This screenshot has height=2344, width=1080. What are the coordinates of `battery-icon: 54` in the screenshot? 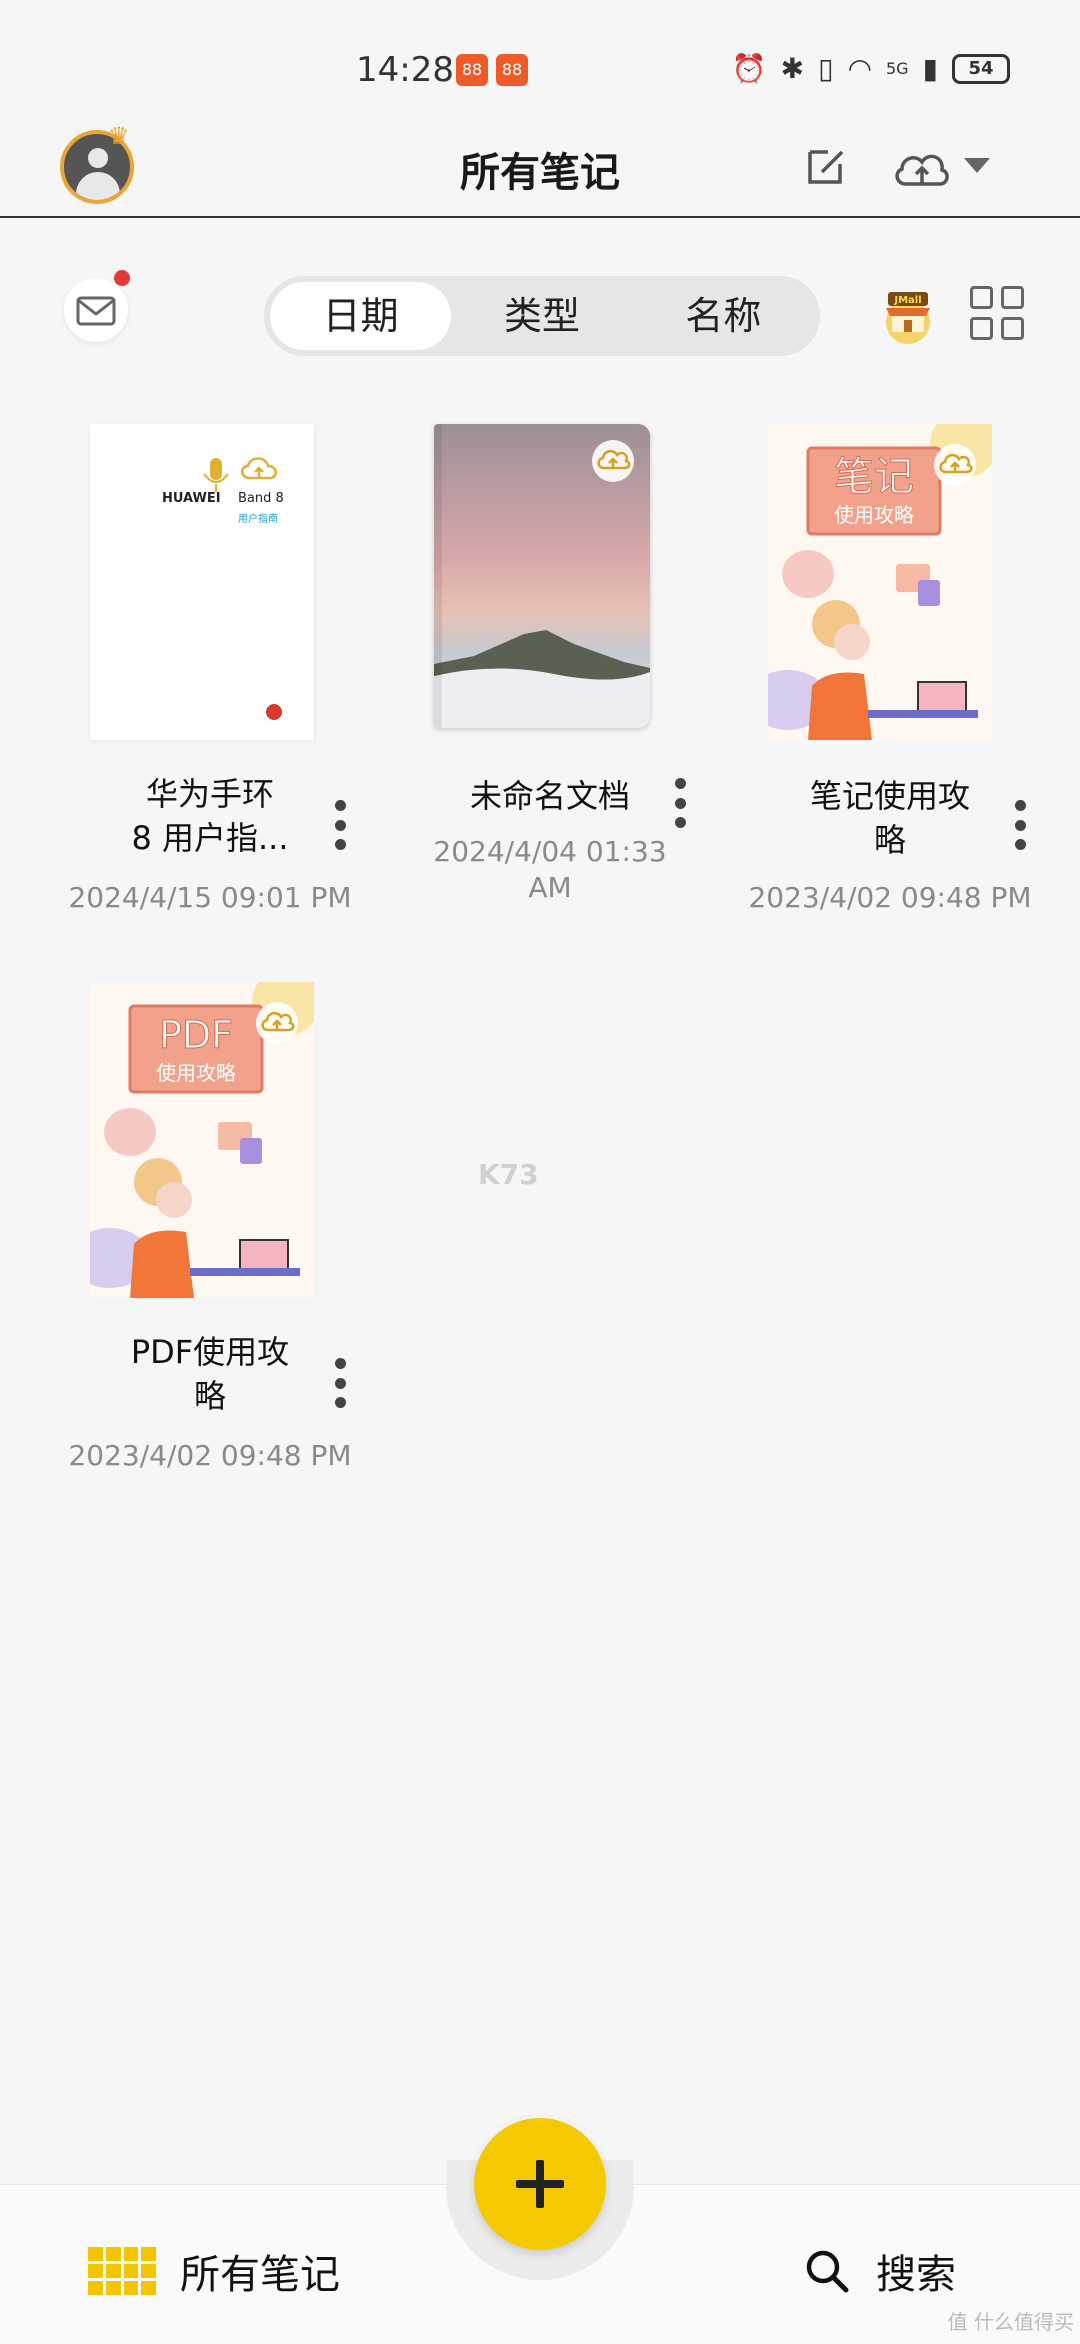 It's located at (981, 68).